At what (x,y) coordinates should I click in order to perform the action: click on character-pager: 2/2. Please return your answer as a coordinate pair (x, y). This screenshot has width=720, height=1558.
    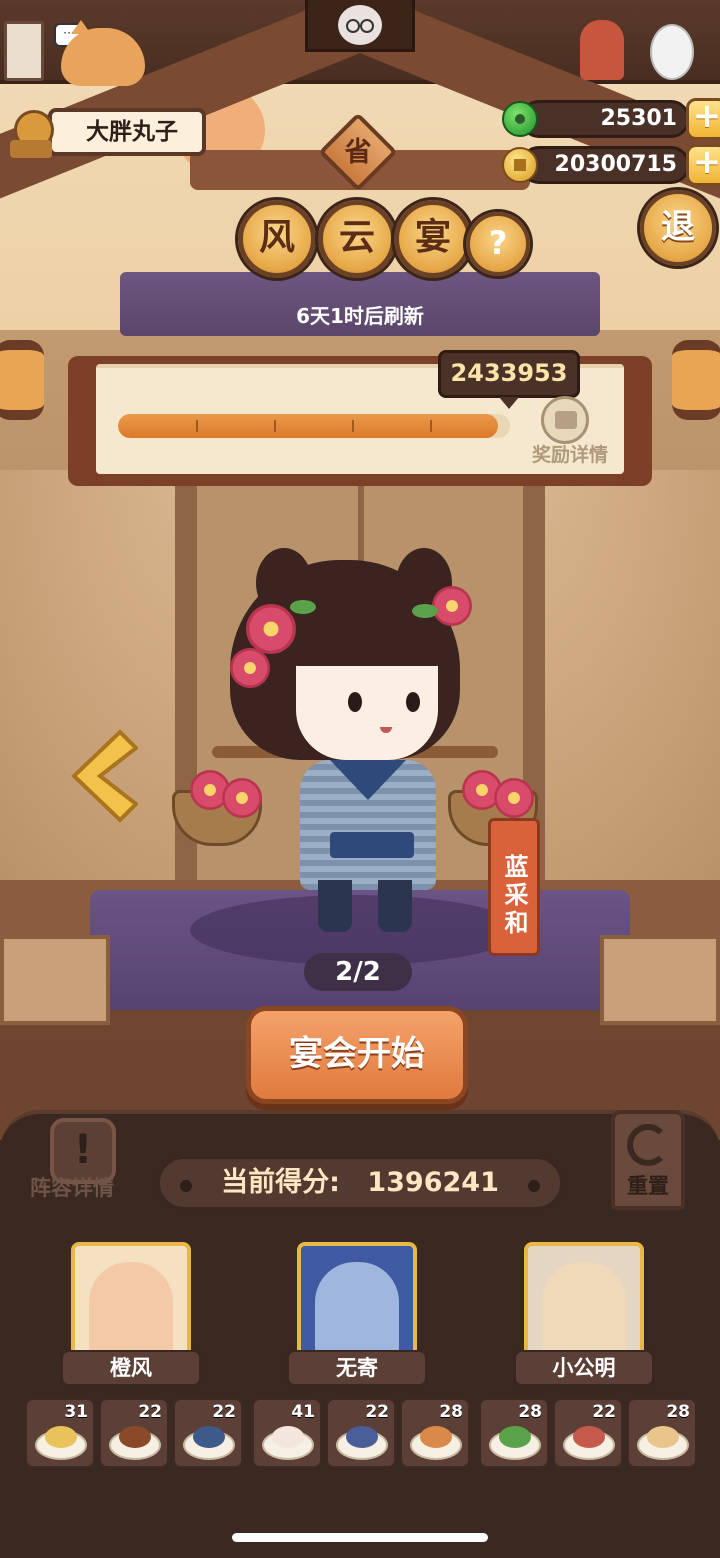
    Looking at the image, I should click on (358, 972).